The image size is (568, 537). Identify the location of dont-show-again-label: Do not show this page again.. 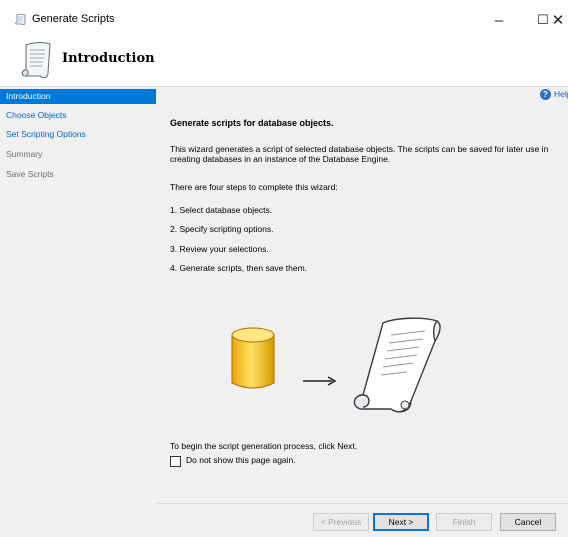
(241, 460).